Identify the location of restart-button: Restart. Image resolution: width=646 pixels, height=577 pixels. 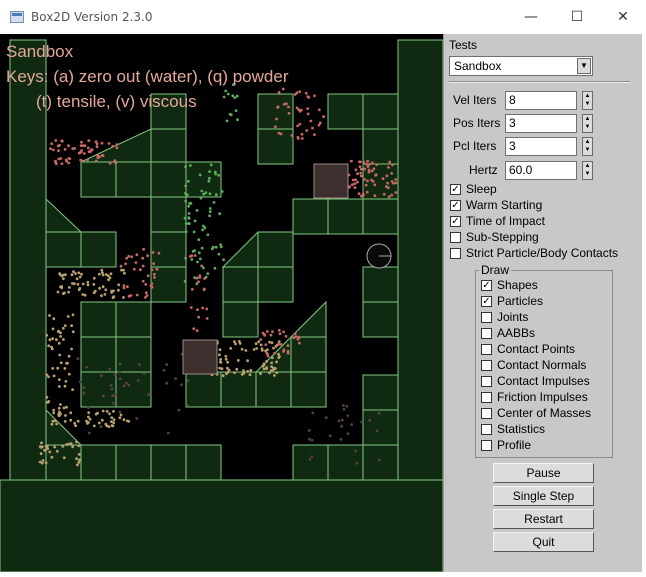
(543, 519).